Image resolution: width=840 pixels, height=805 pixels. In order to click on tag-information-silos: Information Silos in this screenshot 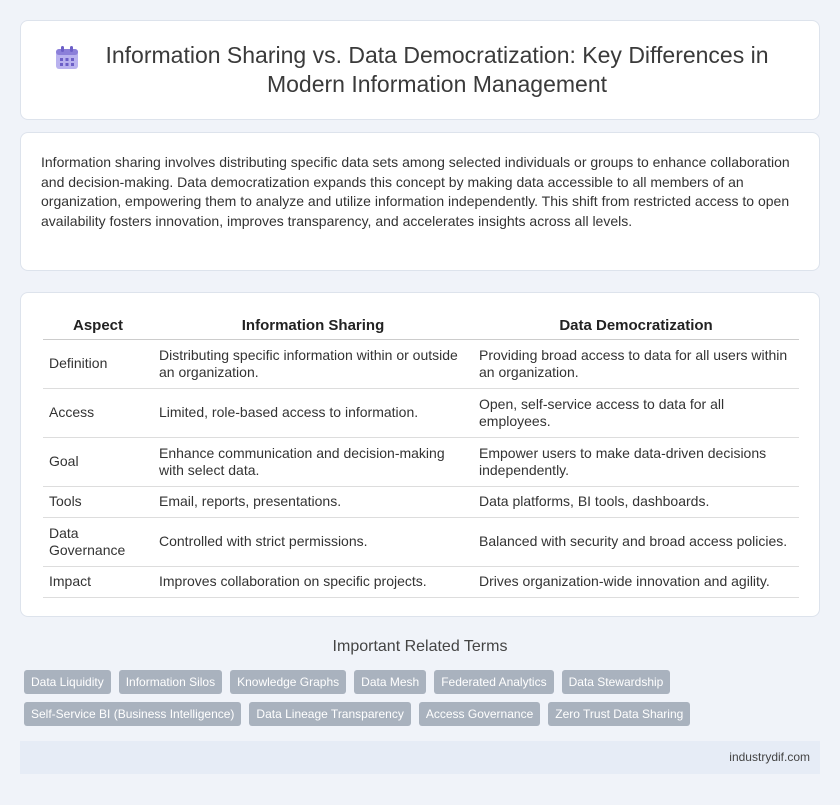, I will do `click(170, 682)`.